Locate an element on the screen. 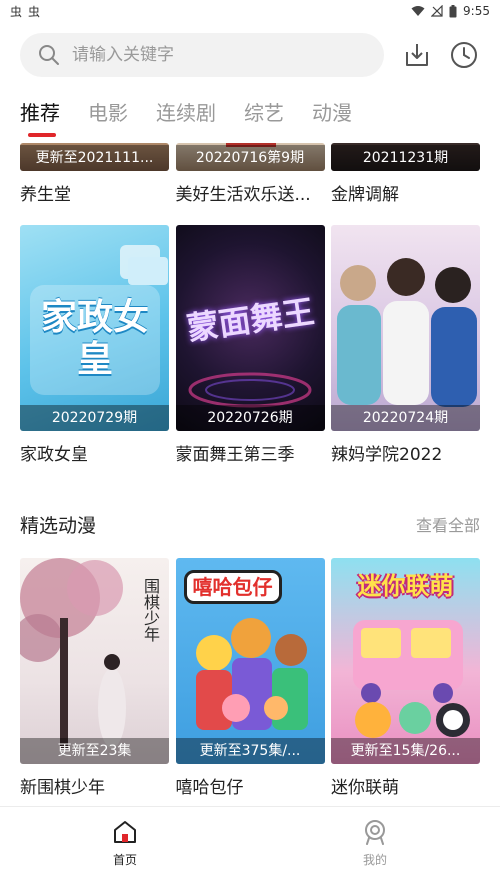  episode-badge: 20211231期 is located at coordinates (405, 158).